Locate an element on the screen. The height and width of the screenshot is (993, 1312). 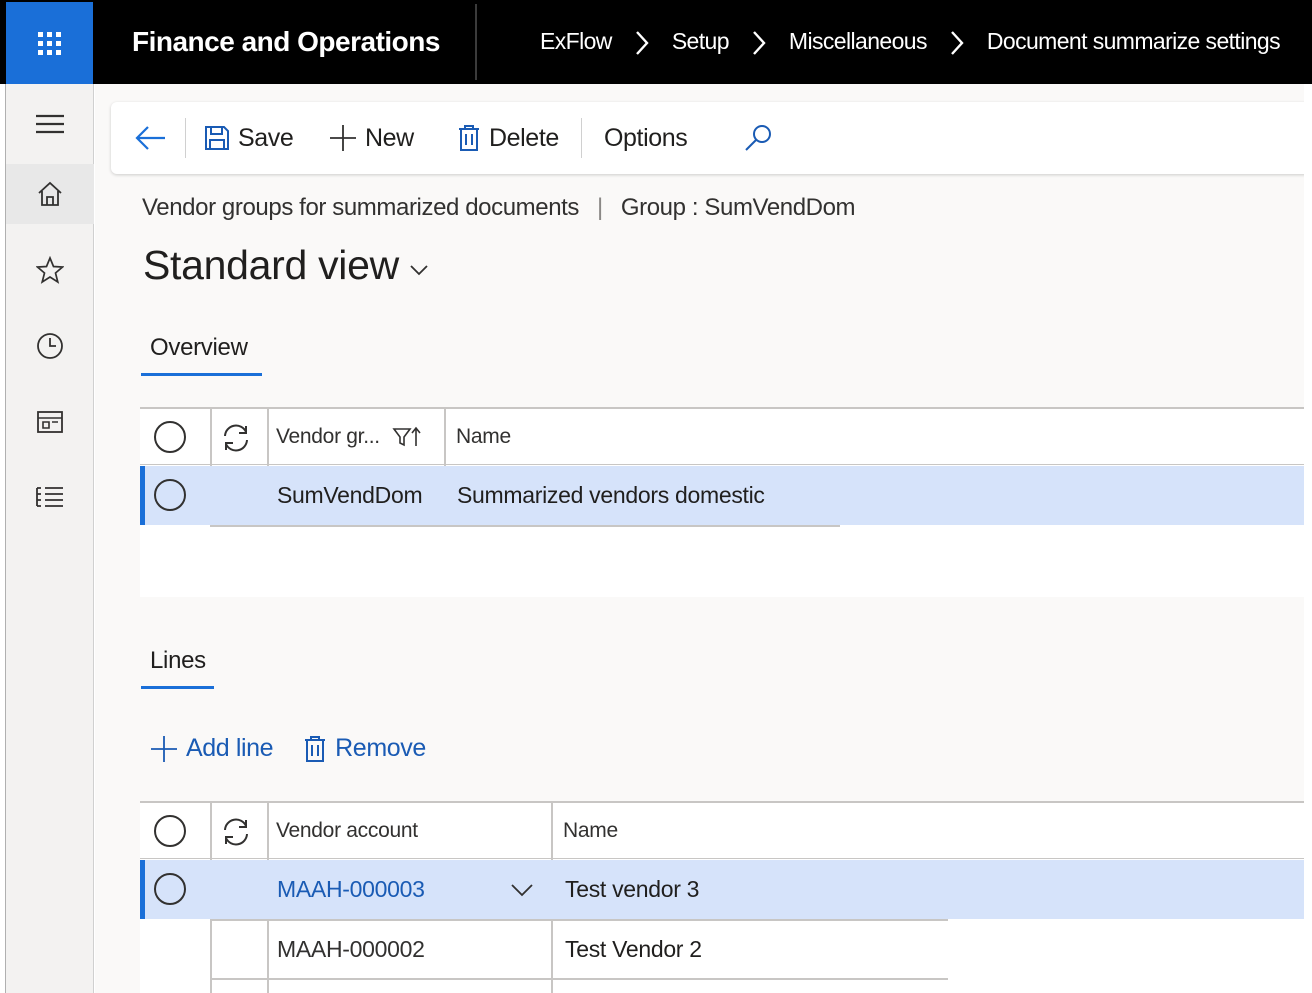
column-header-vendor-account: Vendor account is located at coordinates (347, 831).